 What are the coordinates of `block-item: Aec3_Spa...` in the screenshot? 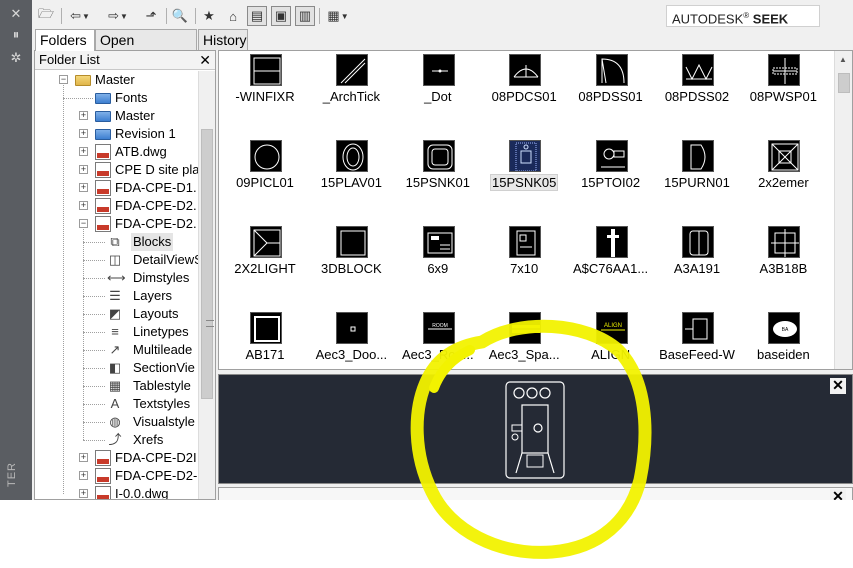 It's located at (524, 339).